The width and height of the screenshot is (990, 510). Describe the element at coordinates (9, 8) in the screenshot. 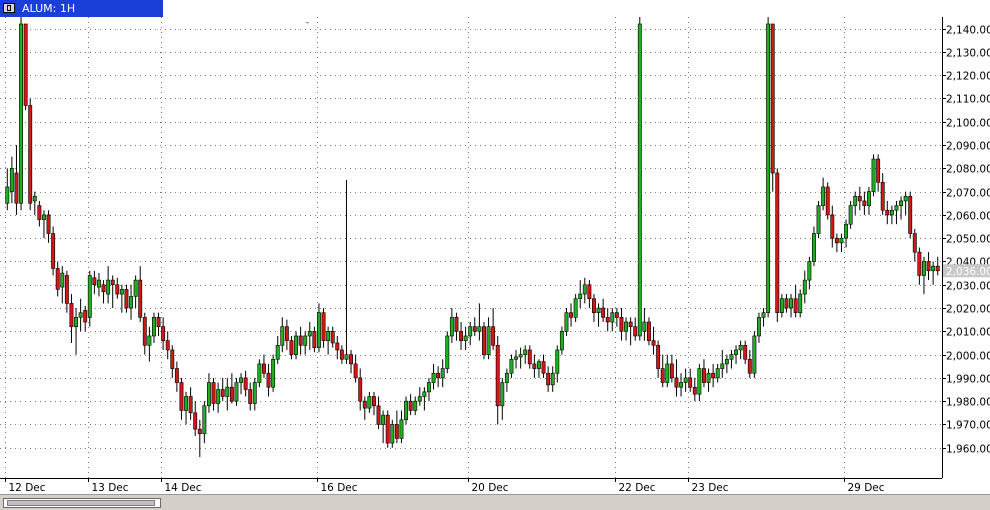

I see `chart-window-icon` at that location.